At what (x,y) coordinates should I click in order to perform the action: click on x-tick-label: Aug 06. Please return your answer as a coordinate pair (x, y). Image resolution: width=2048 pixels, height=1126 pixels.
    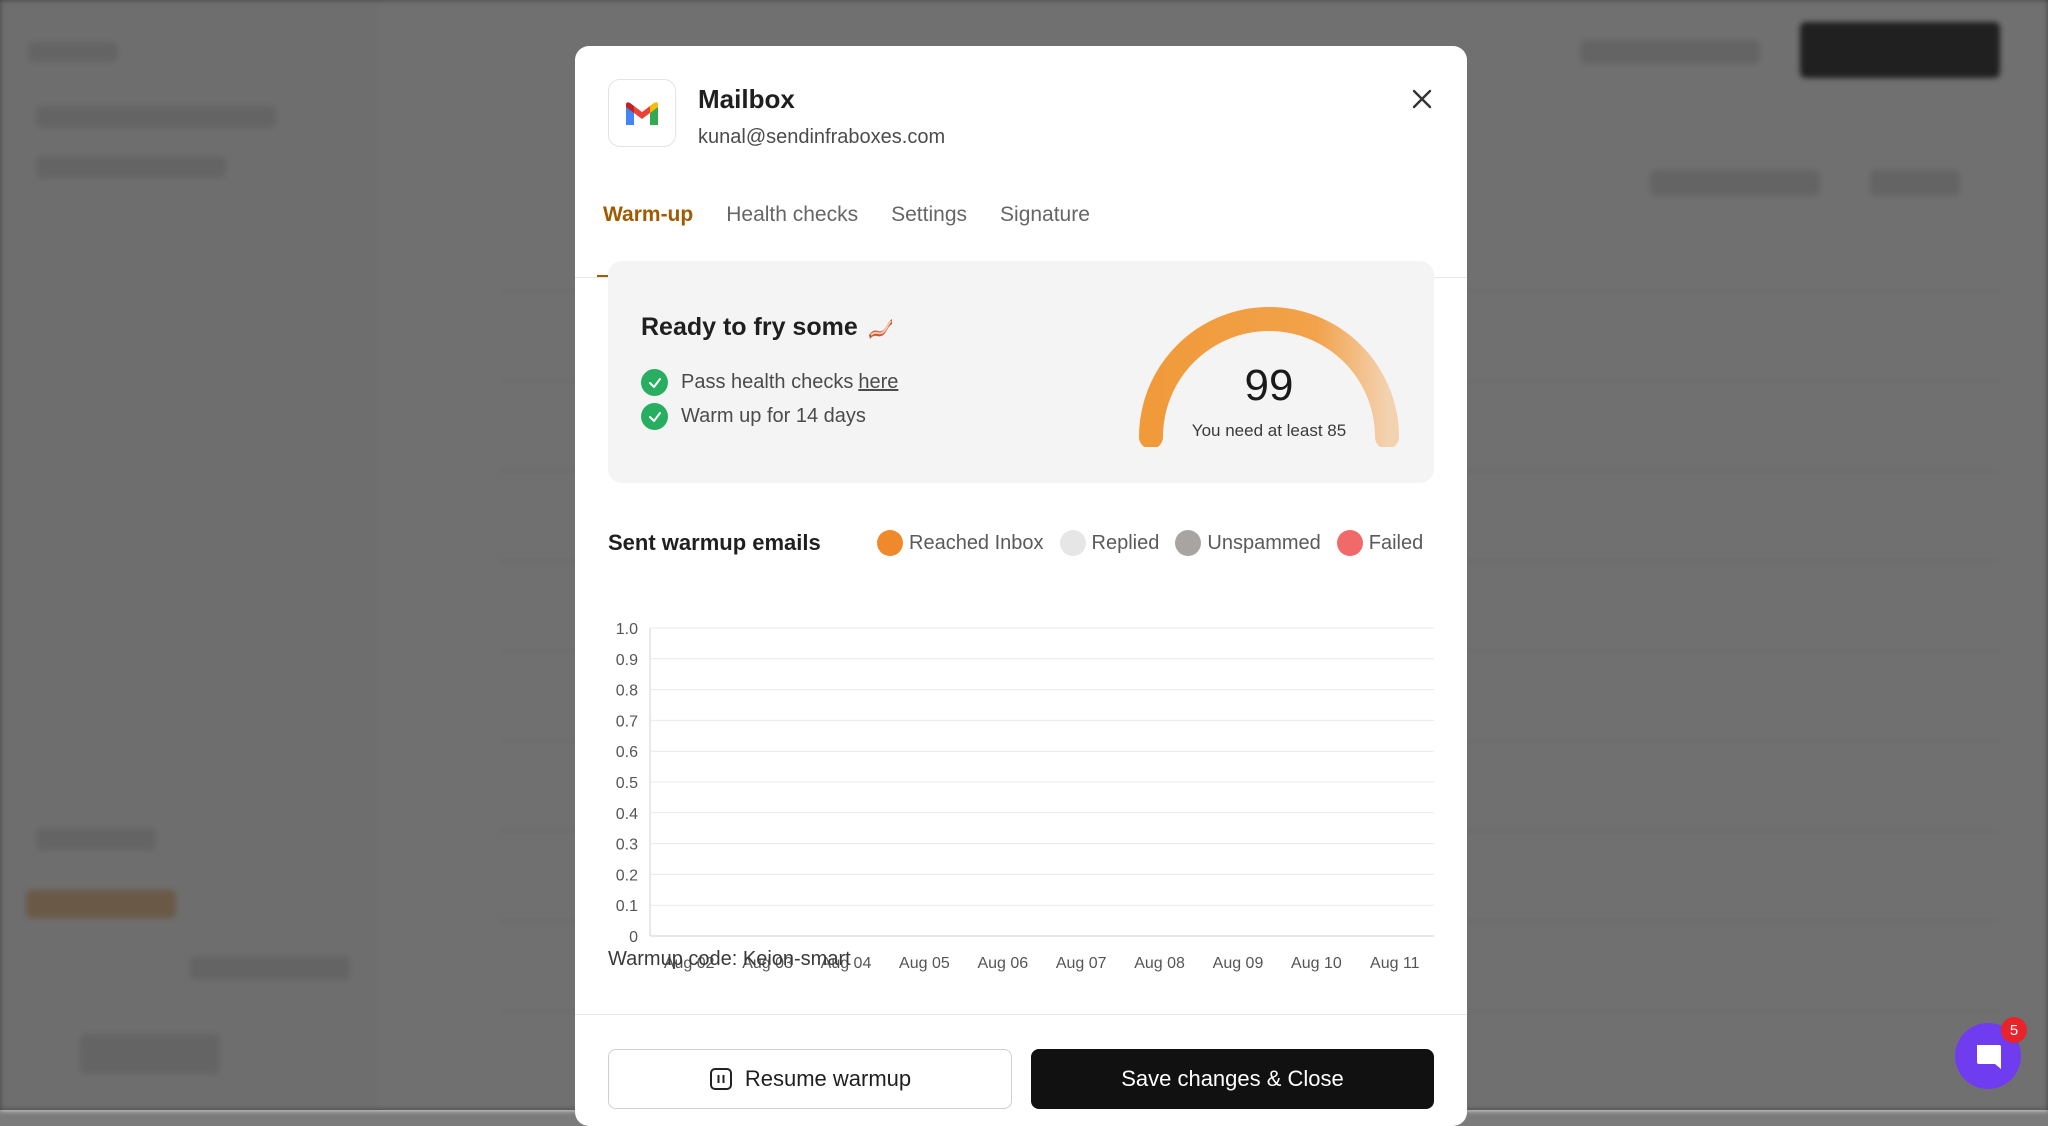
    Looking at the image, I should click on (1002, 963).